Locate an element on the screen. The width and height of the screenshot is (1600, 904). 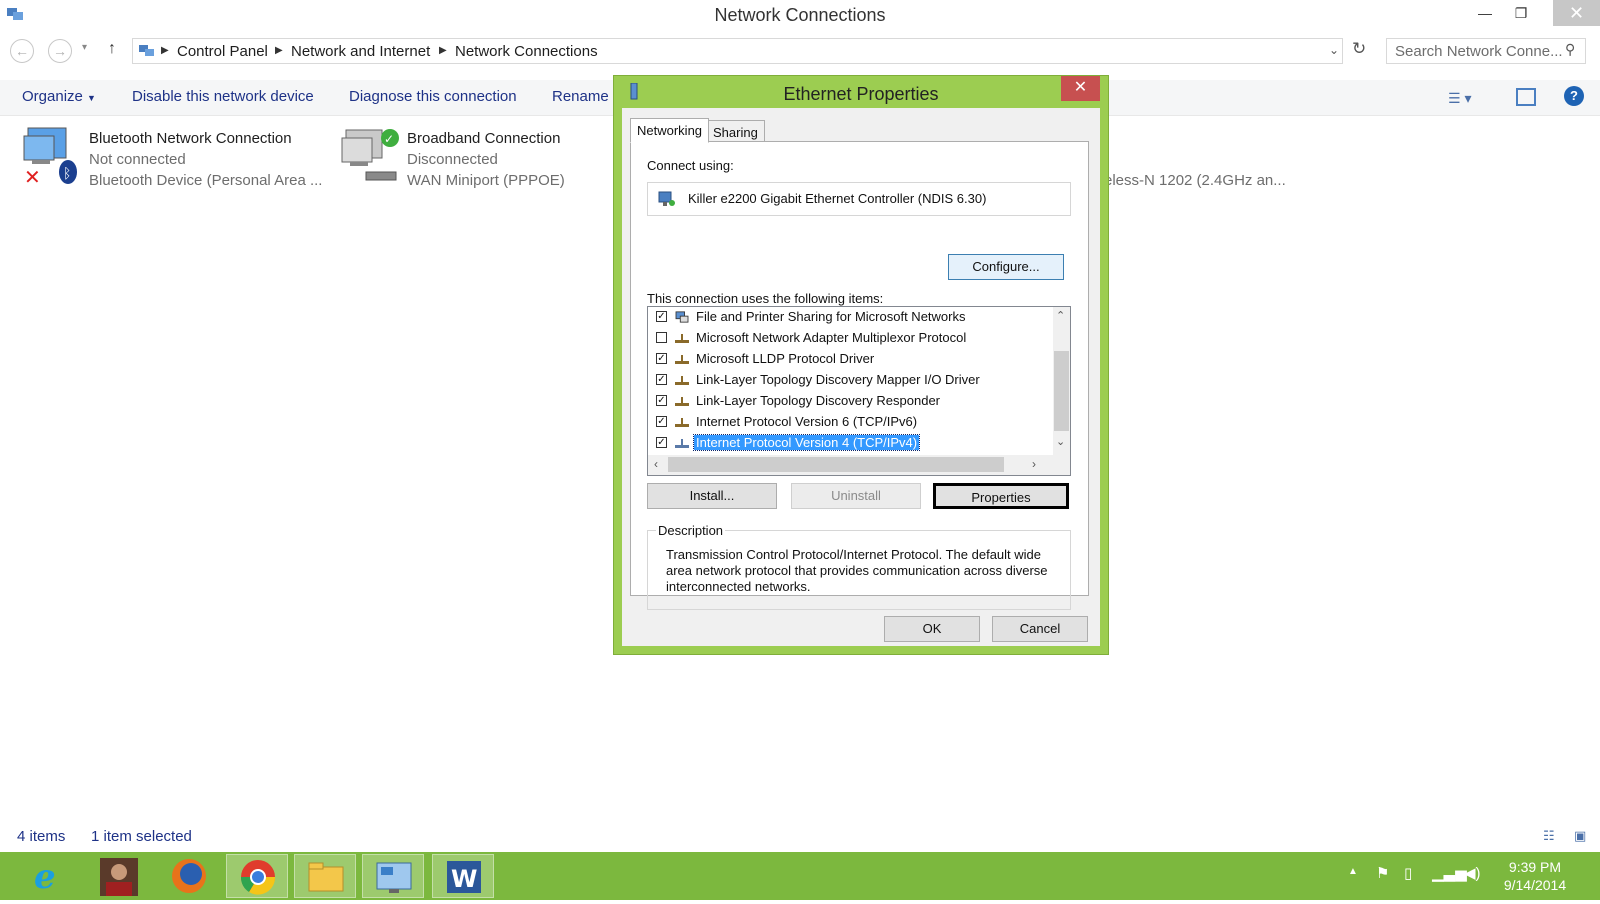
taskbar-firefox is located at coordinates (189, 876).